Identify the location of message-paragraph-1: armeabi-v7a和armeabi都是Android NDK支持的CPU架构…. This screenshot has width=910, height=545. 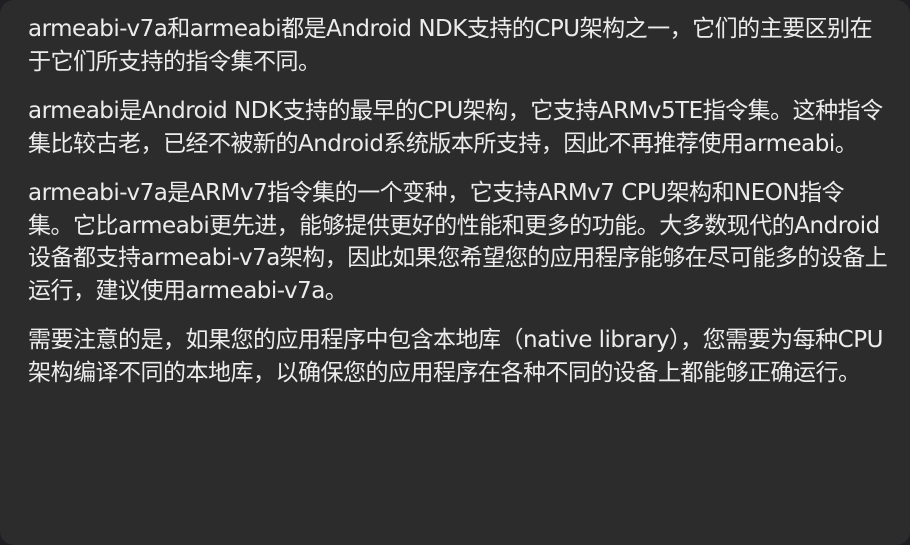
(450, 45).